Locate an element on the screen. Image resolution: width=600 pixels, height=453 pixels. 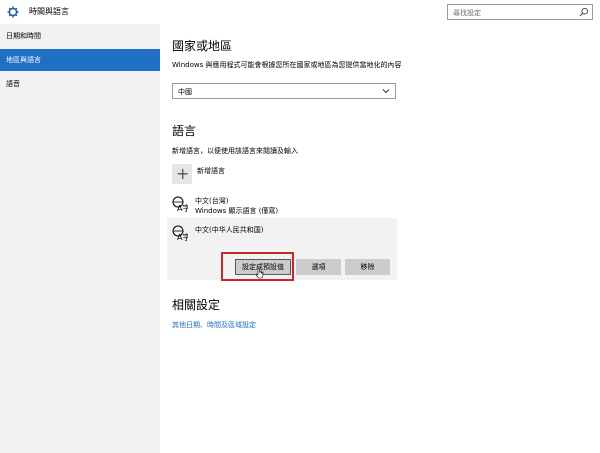
gear-icon is located at coordinates (13, 12).